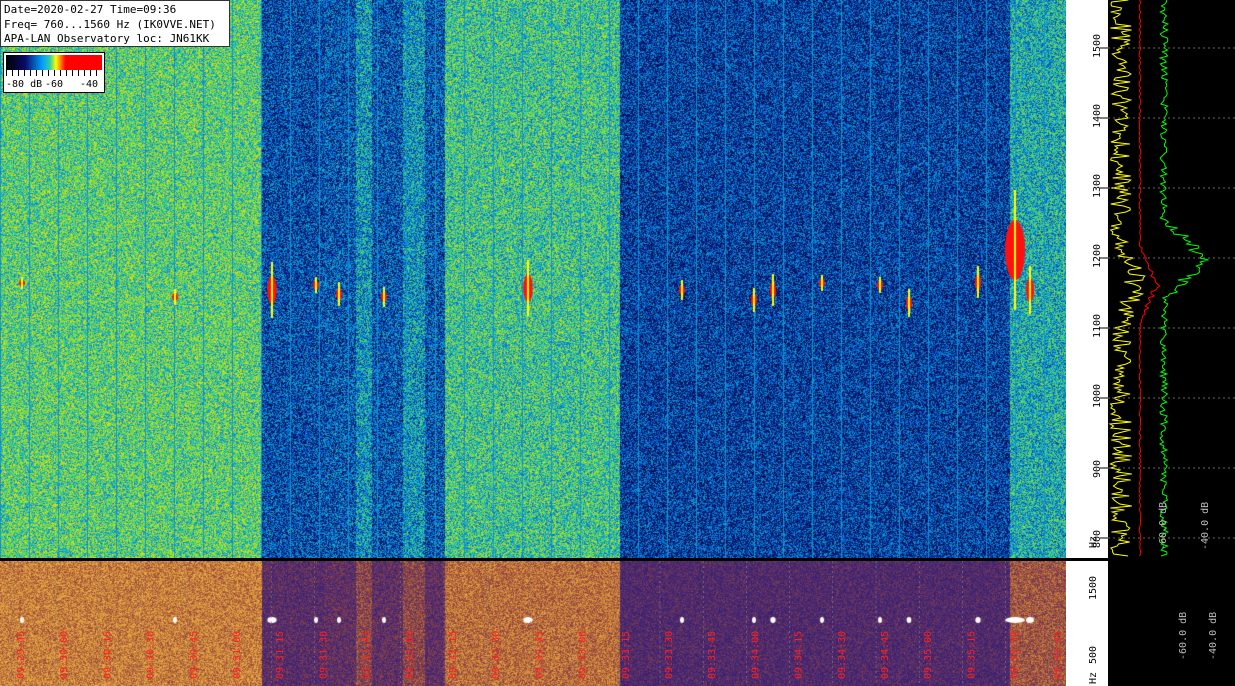 This screenshot has height=686, width=1235. I want to click on freq-axis-bottom-background, so click(1087, 623).